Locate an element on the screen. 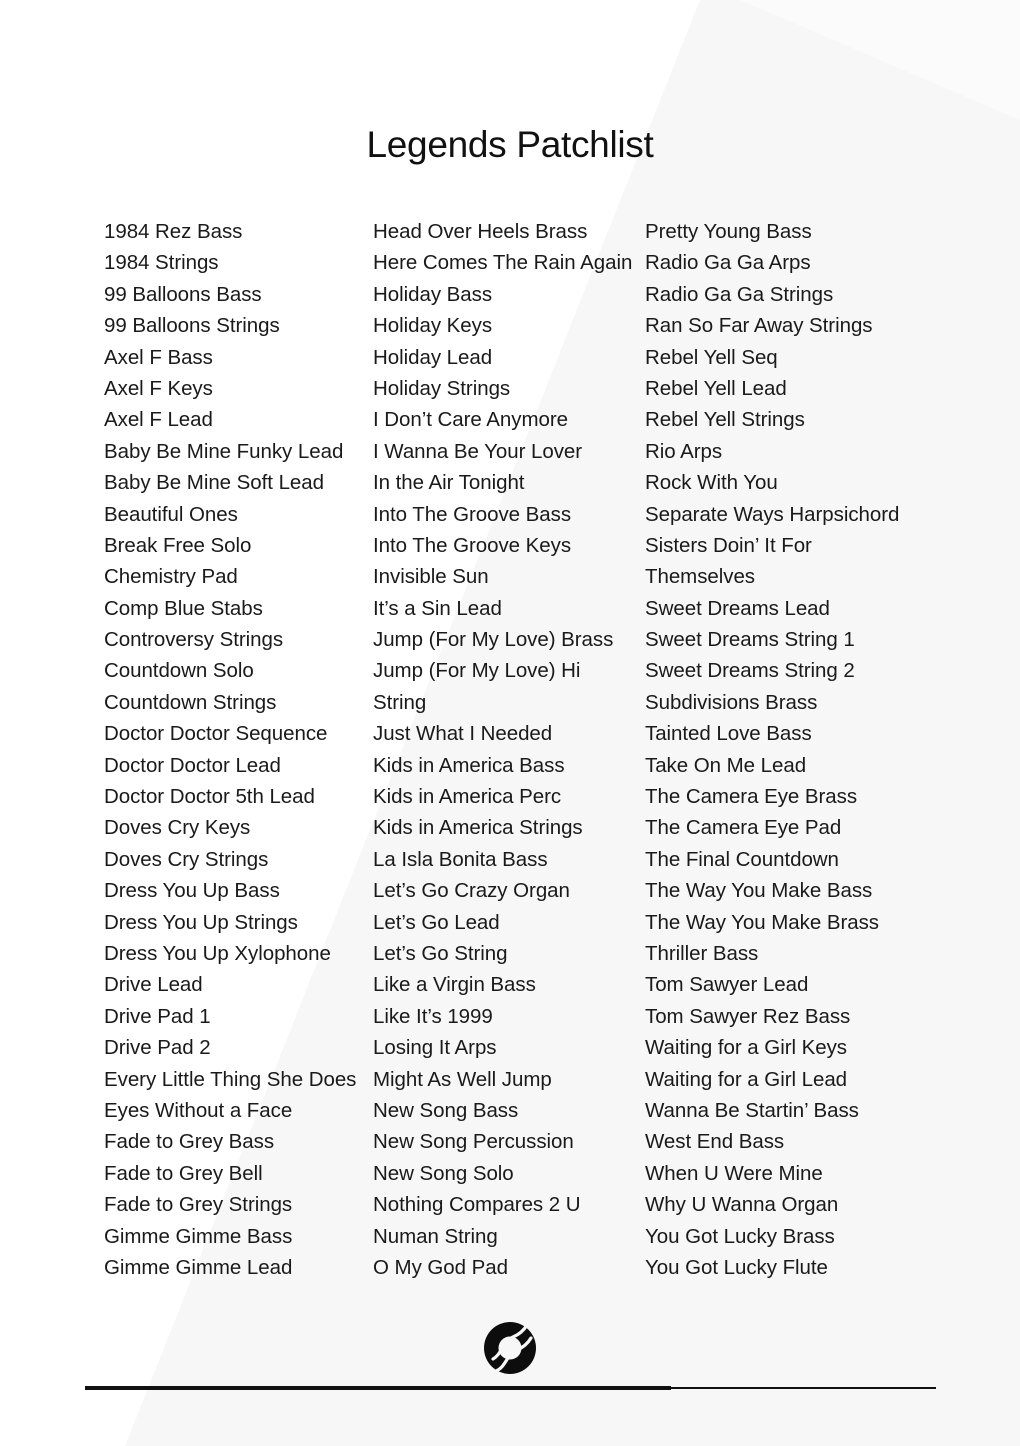  patch-item: Jump (For My Love) Hi is located at coordinates (477, 671).